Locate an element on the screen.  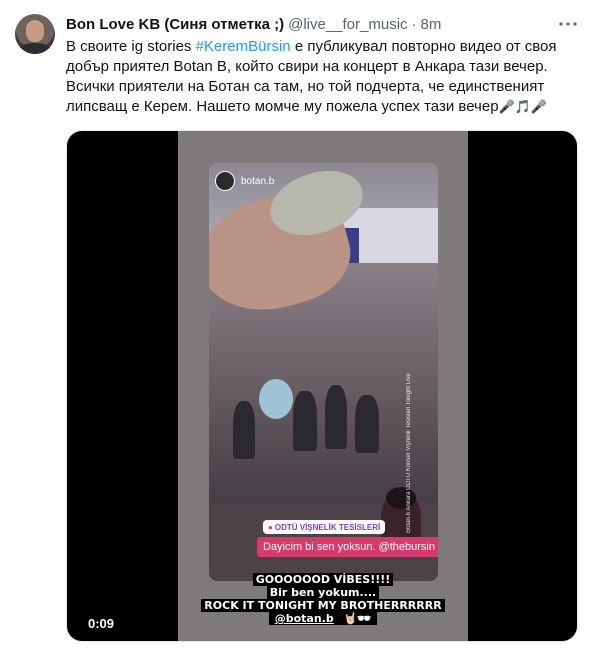
user-handle: @live__for_music is located at coordinates (347, 24).